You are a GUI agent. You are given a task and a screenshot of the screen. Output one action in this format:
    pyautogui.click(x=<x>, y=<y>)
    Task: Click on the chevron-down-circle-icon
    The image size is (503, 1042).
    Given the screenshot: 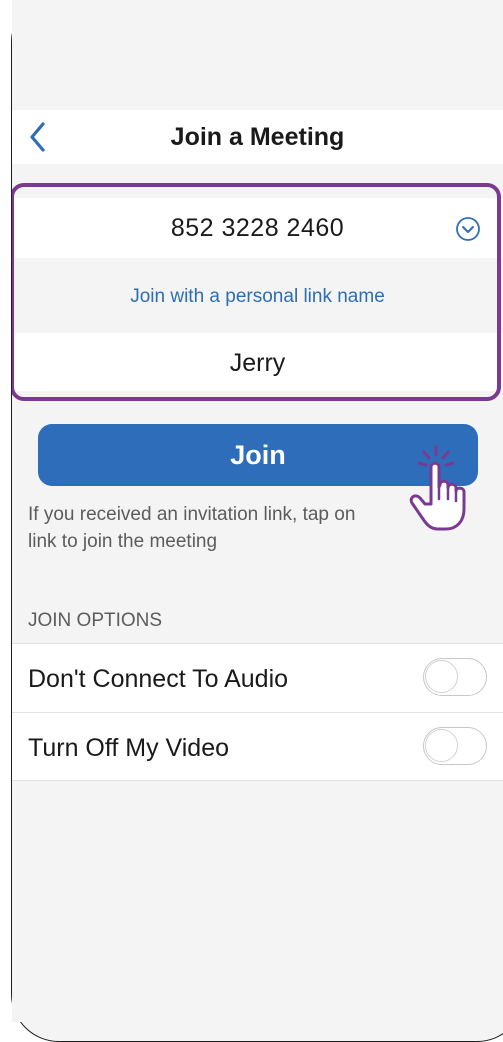 What is the action you would take?
    pyautogui.click(x=468, y=229)
    